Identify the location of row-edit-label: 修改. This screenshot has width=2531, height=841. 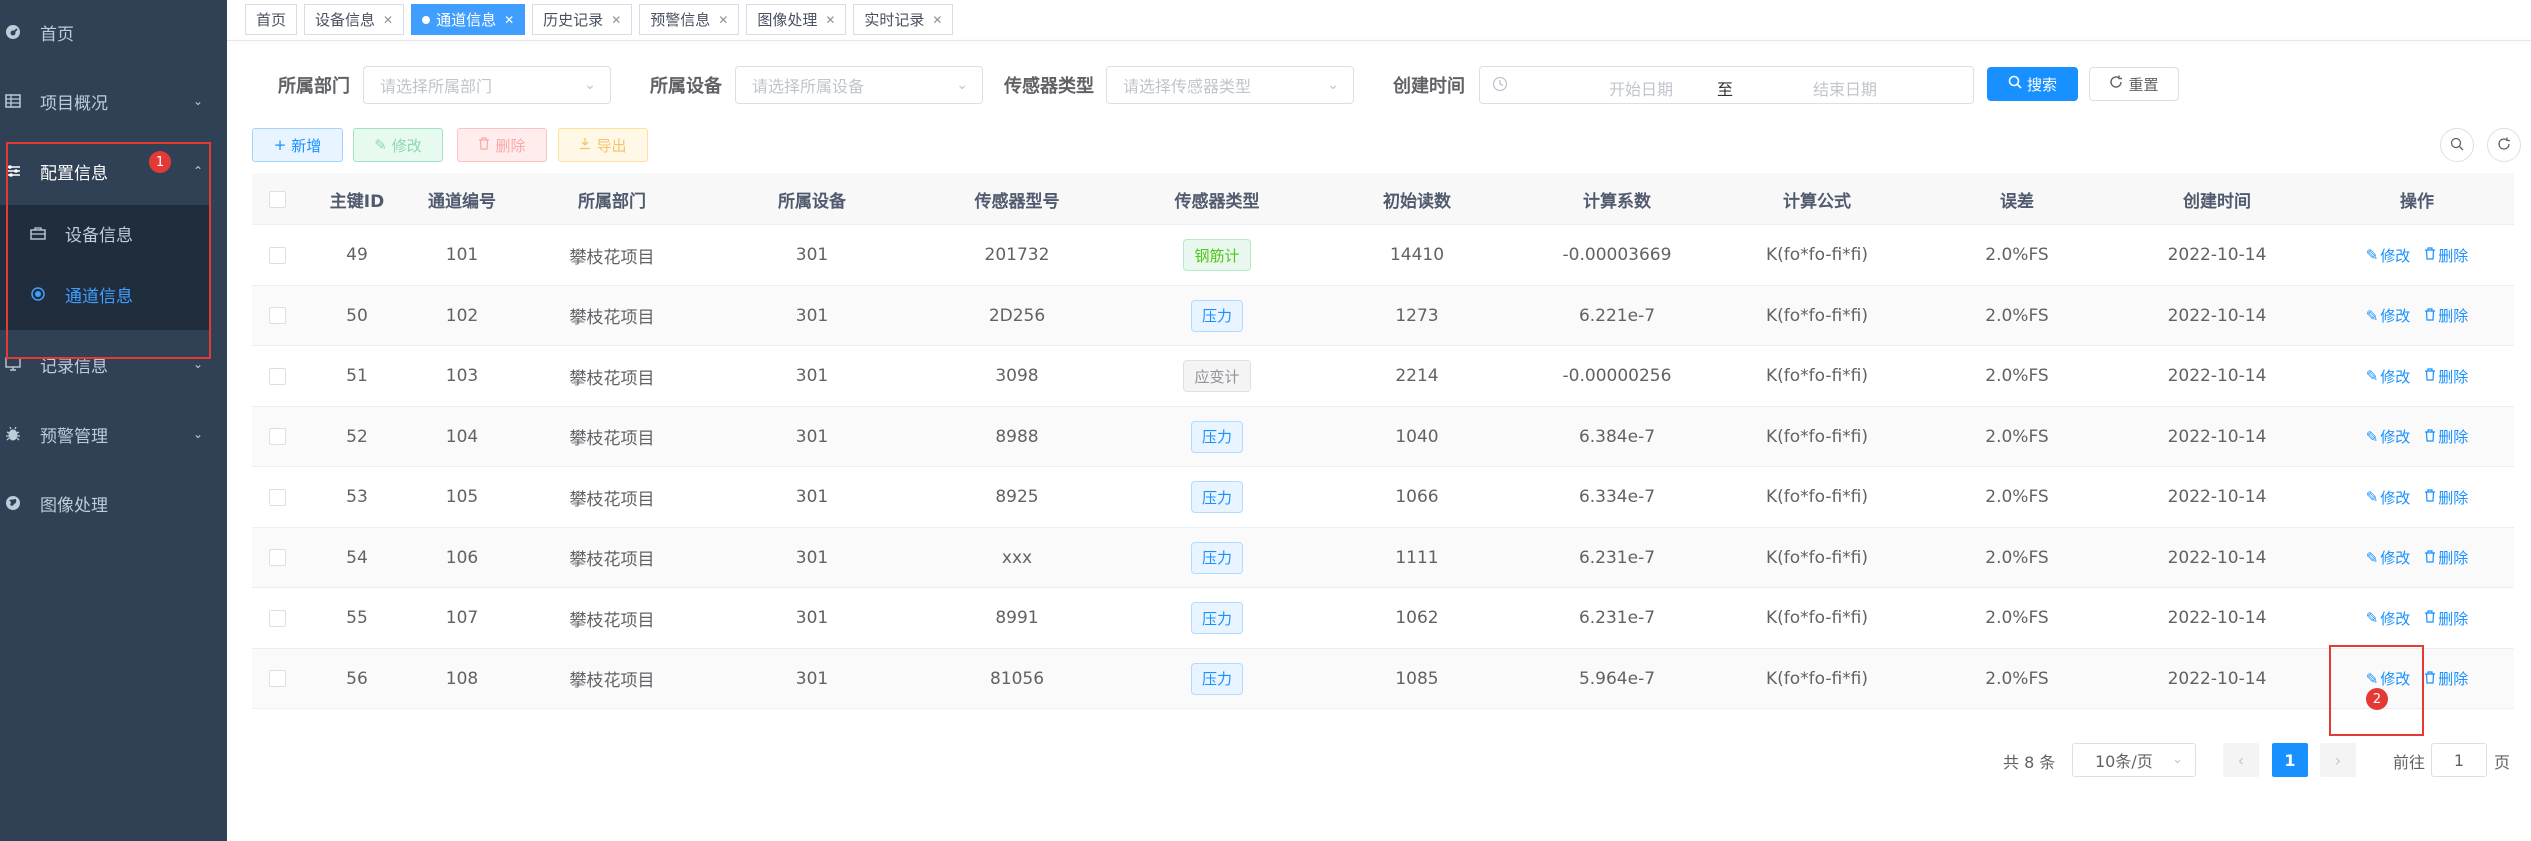
(2395, 497).